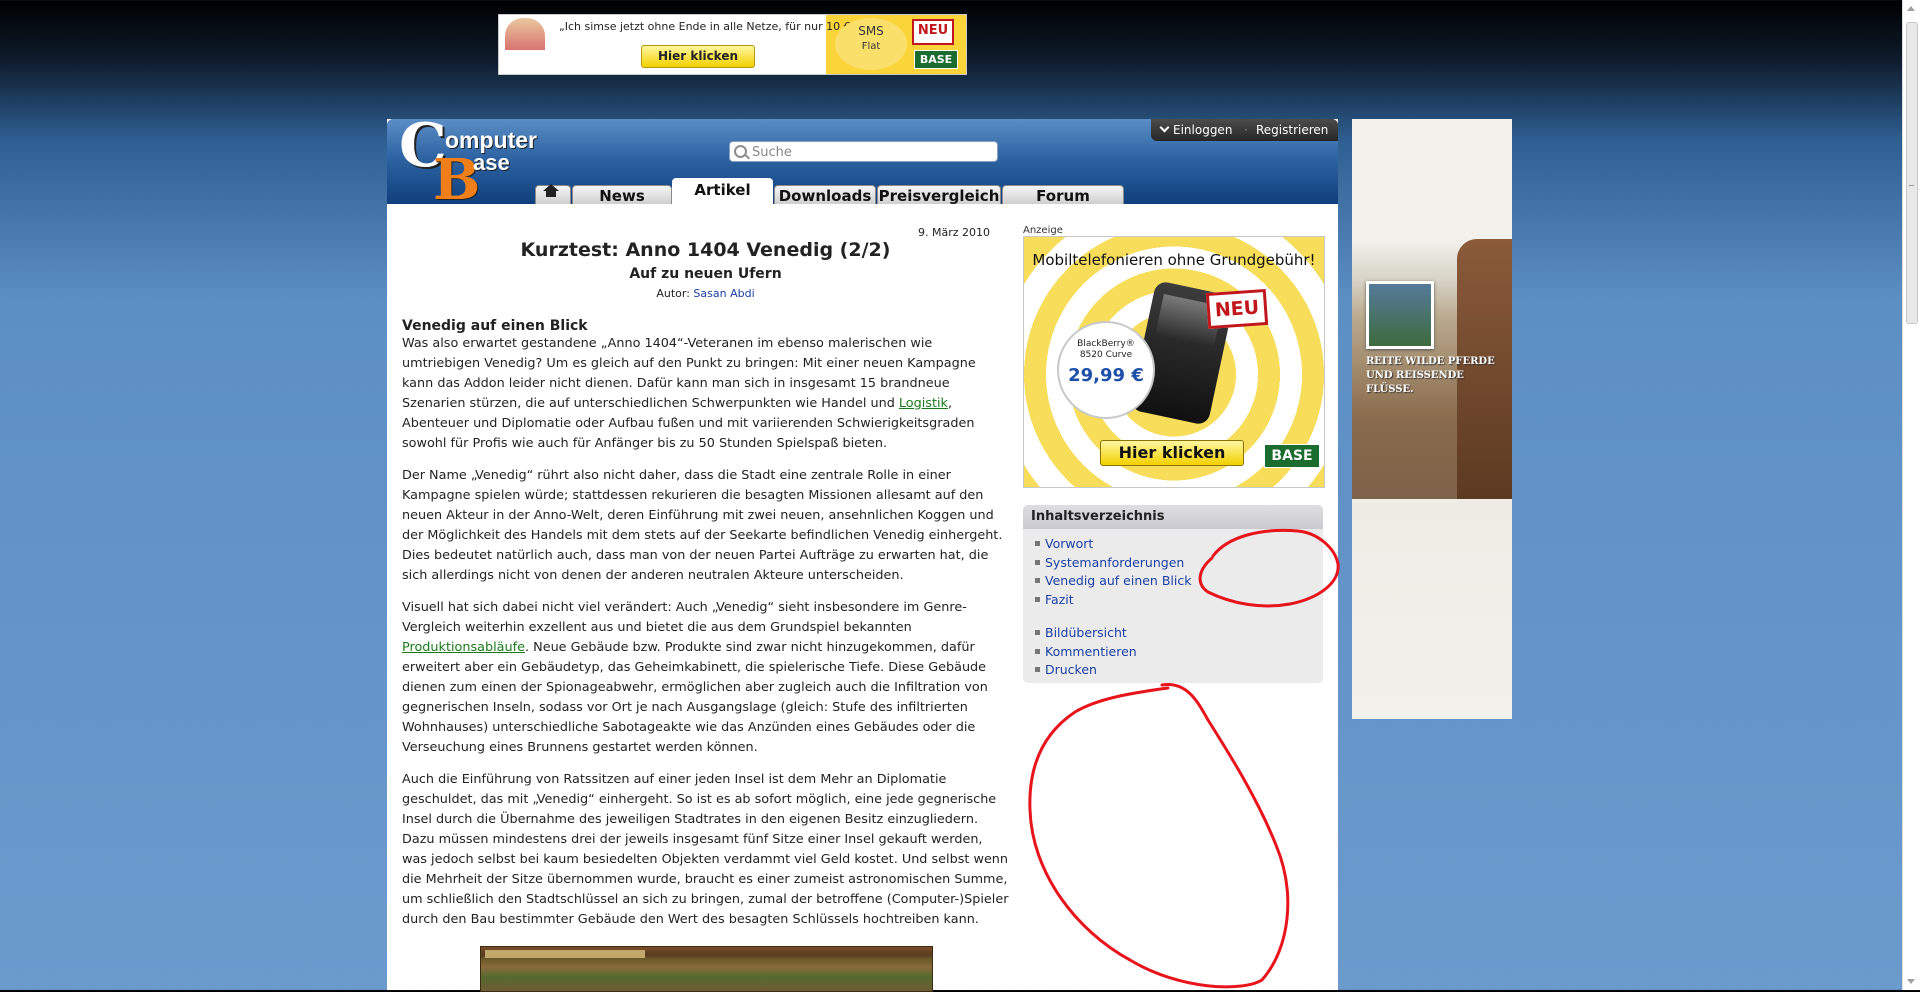  What do you see at coordinates (1086, 633) in the screenshot?
I see `toc-item-bilduebersicht: Bildübersicht` at bounding box center [1086, 633].